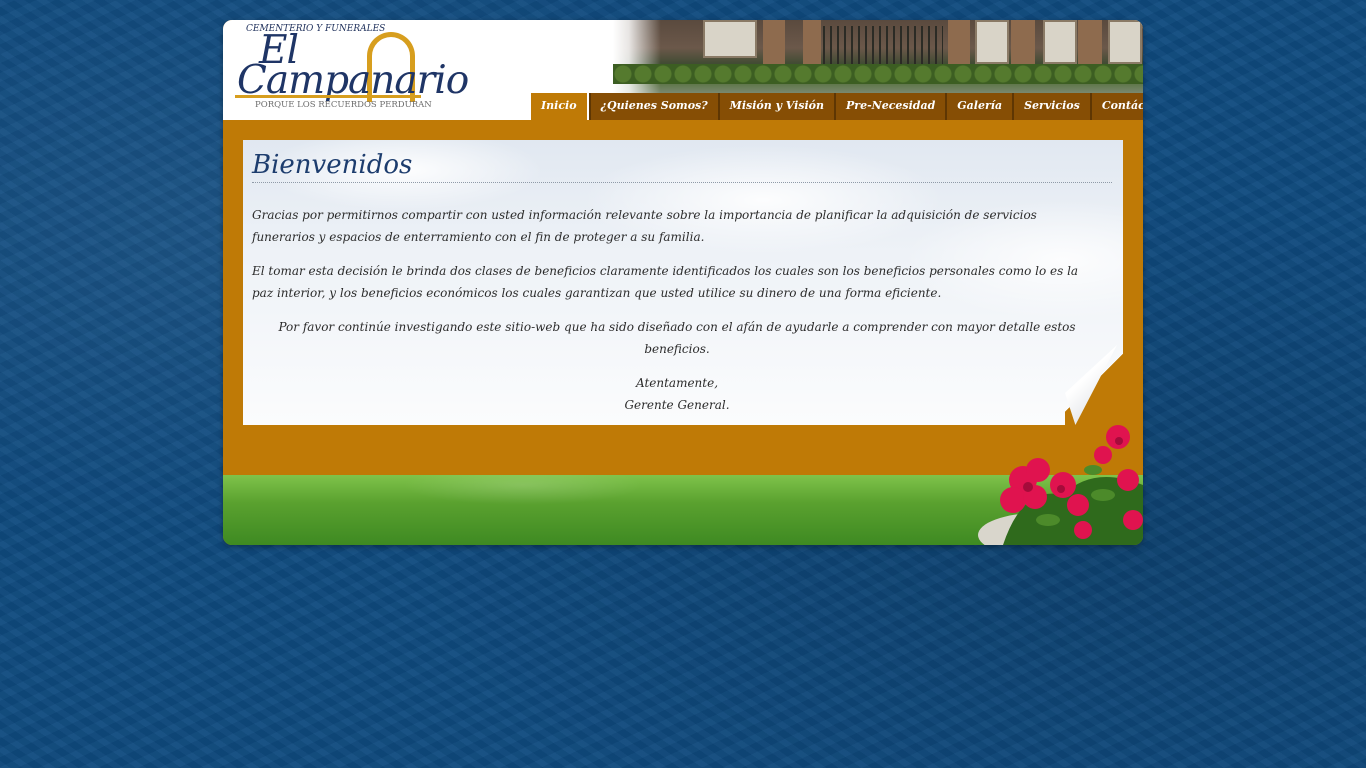 This screenshot has height=768, width=1366. What do you see at coordinates (560, 106) in the screenshot?
I see `nav-item-inicio: Inicio` at bounding box center [560, 106].